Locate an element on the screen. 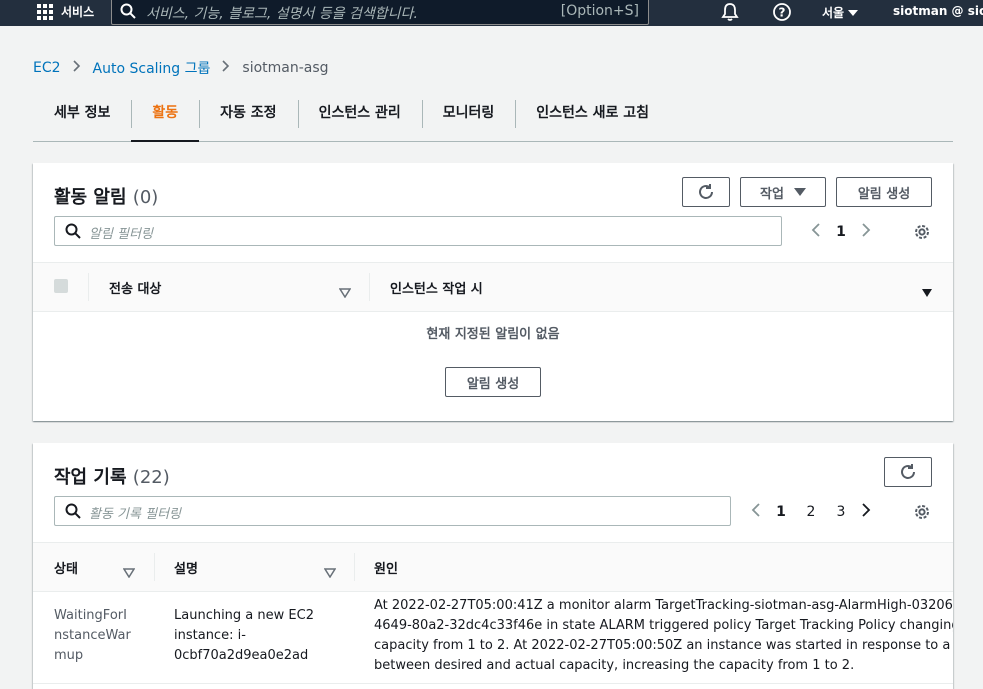 This screenshot has width=983, height=689. notifications-table-header: 전송 대상 인스턴스 작업 시 is located at coordinates (493, 287).